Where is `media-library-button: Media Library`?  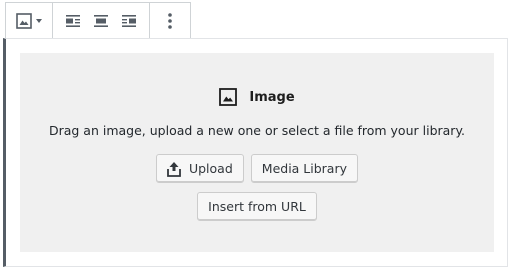
media-library-button: Media Library is located at coordinates (304, 168).